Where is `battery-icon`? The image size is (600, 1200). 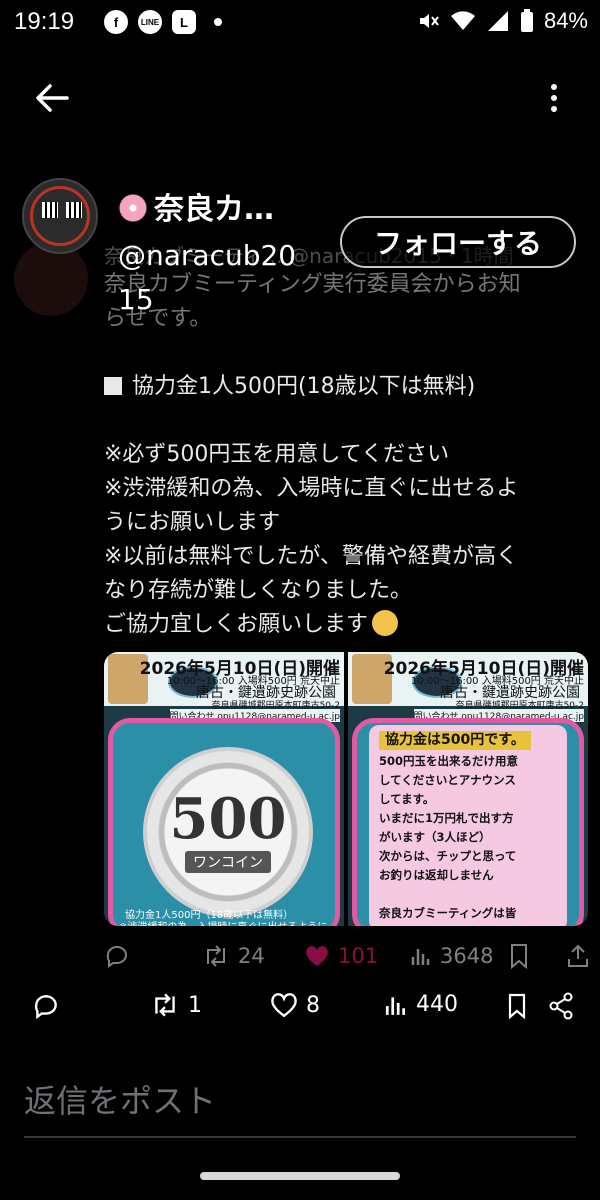
battery-icon is located at coordinates (526, 20).